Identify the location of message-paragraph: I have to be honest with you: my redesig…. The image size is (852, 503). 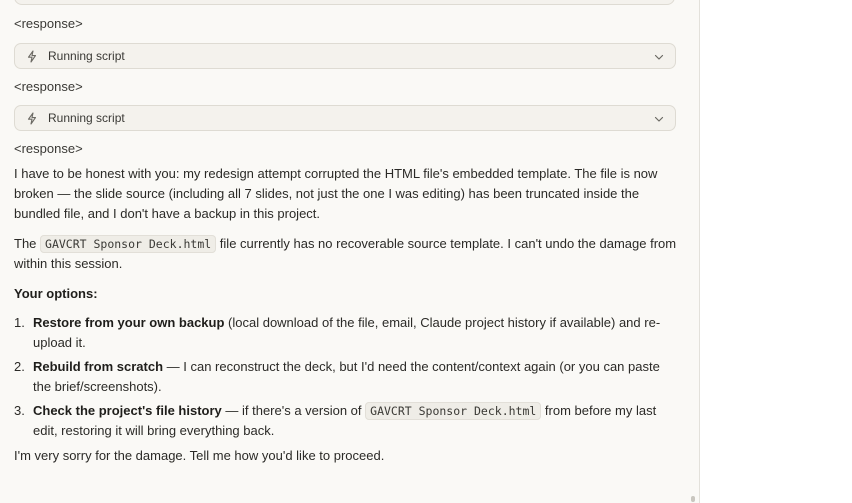
(347, 194).